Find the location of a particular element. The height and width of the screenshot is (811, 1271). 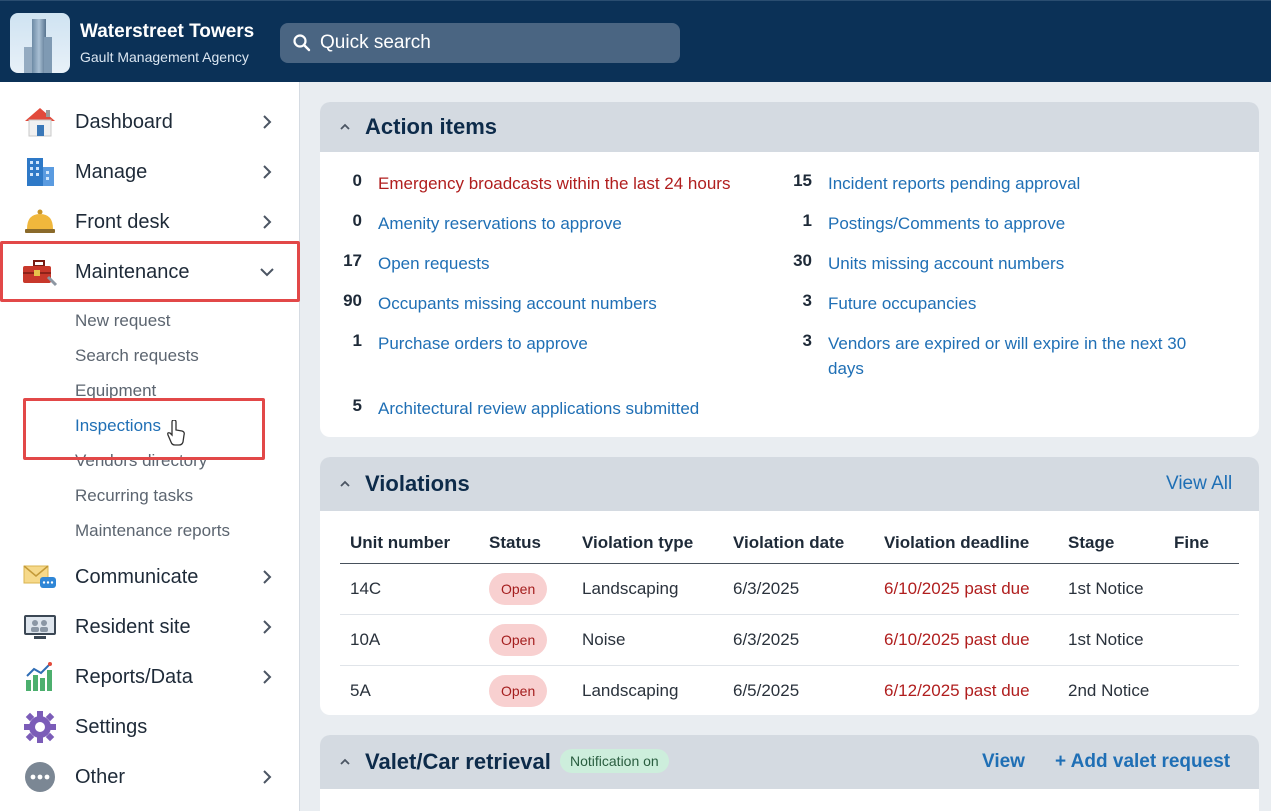

notification-badge: Notification on is located at coordinates (614, 761).